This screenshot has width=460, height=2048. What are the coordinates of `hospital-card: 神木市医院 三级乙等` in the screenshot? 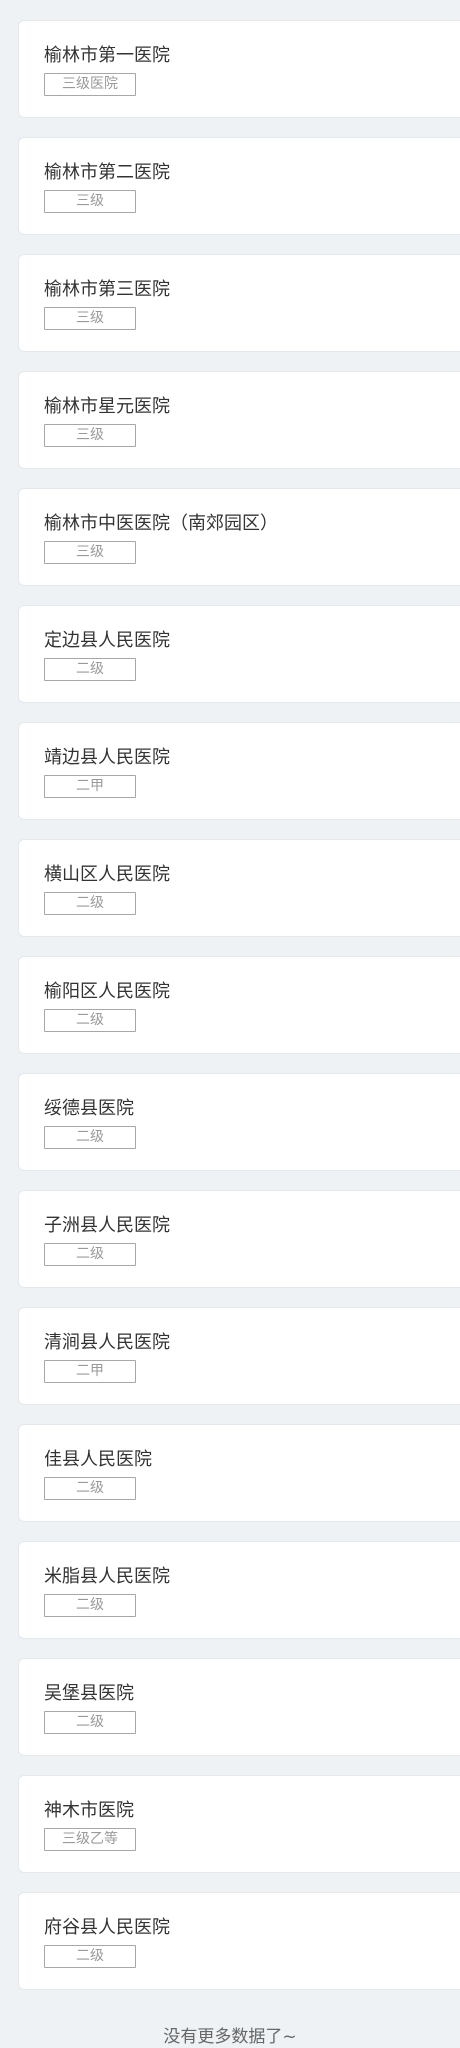 It's located at (239, 1824).